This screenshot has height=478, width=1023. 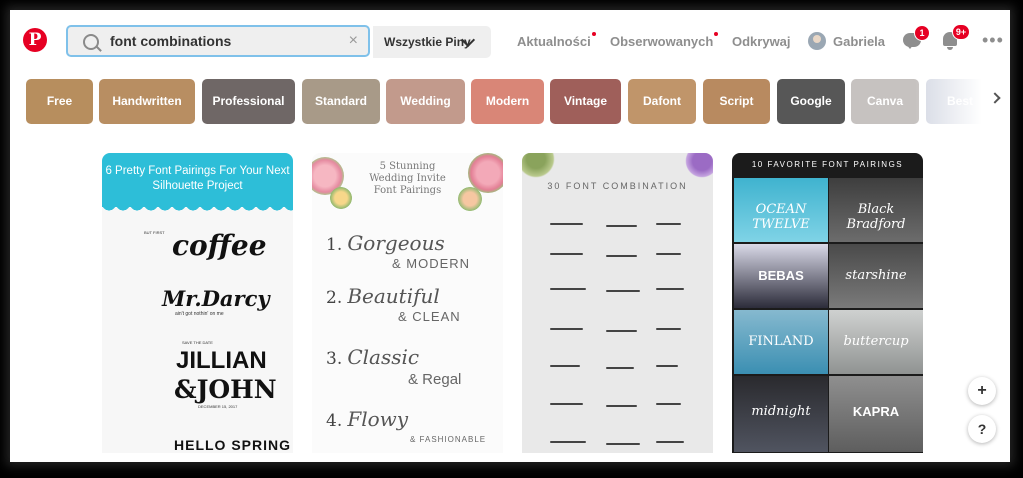 I want to click on pin-caption: DECEMBER 15, 2017, so click(x=218, y=406).